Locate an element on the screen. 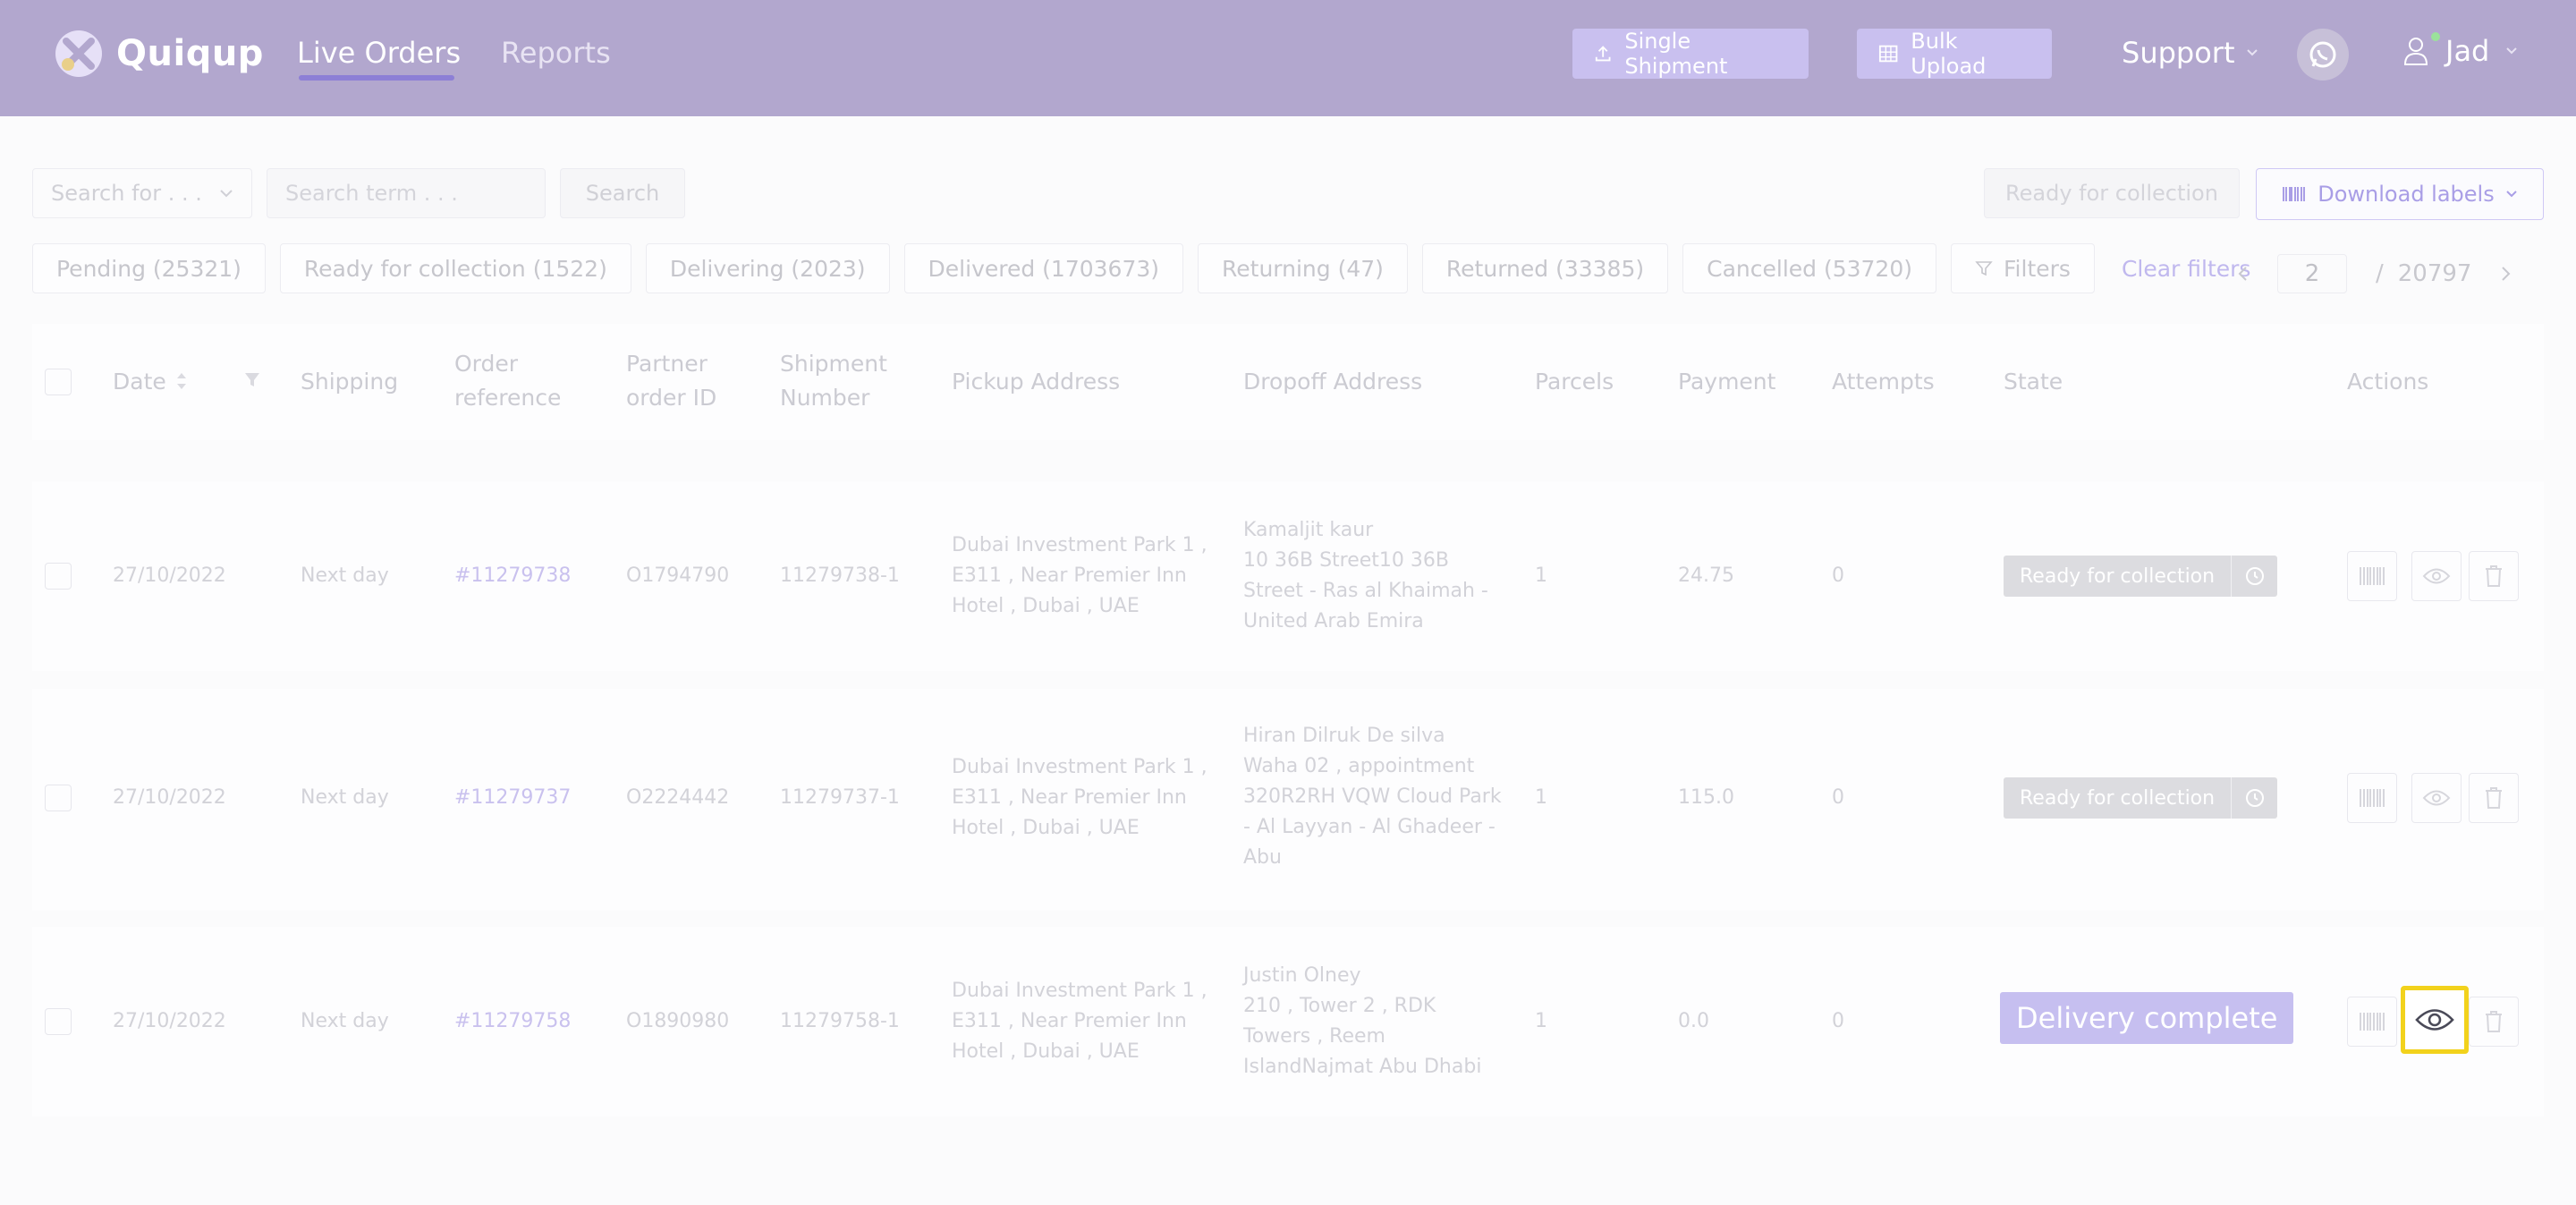 The image size is (2576, 1205). col-order-reference: Order is located at coordinates (486, 364).